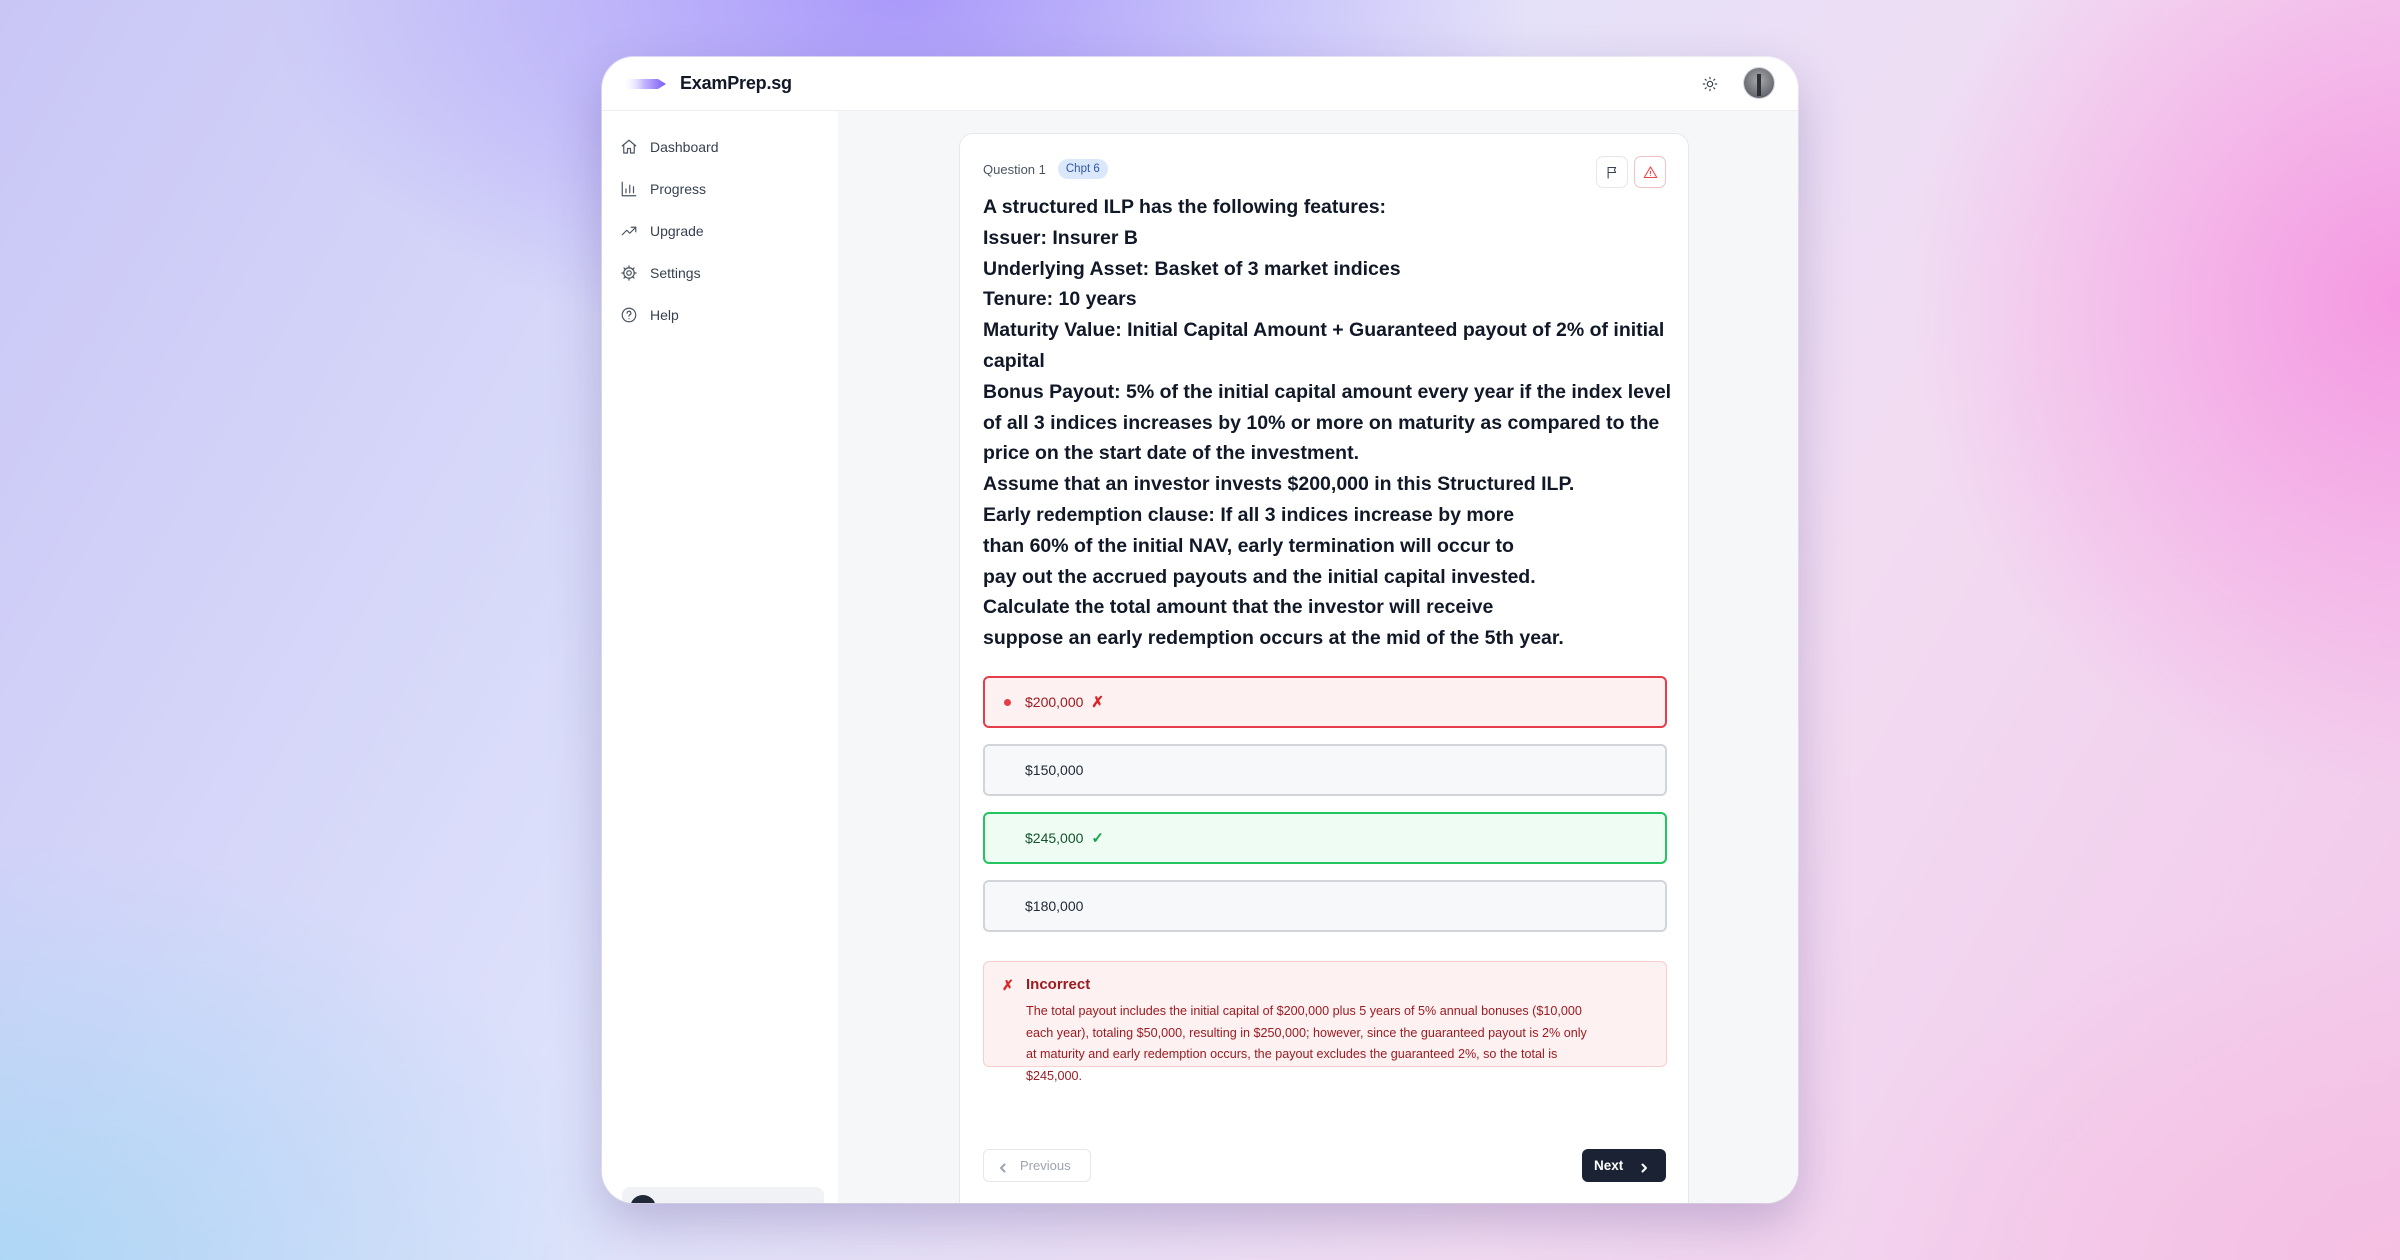 The height and width of the screenshot is (1260, 2400). What do you see at coordinates (1045, 1165) in the screenshot?
I see `previous-label: Previous` at bounding box center [1045, 1165].